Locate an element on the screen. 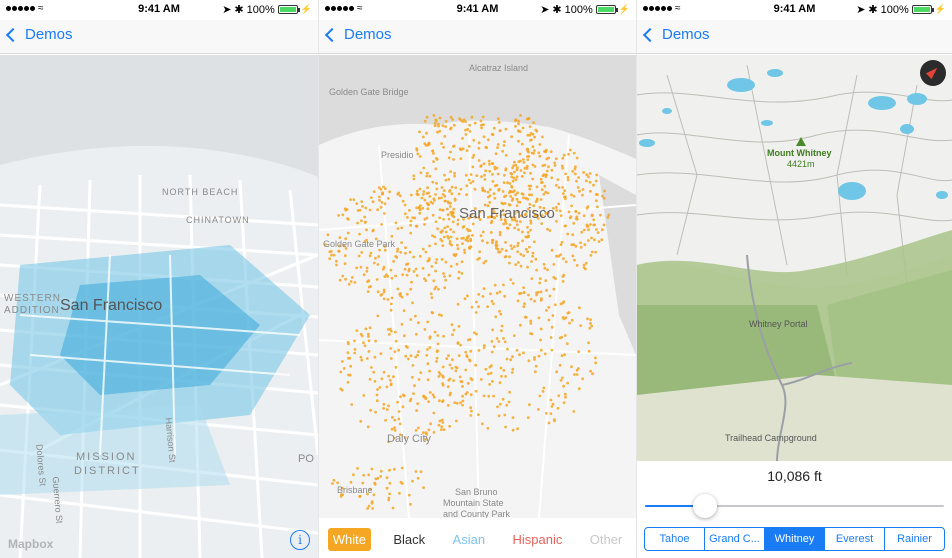  legend-other: Other is located at coordinates (606, 539).